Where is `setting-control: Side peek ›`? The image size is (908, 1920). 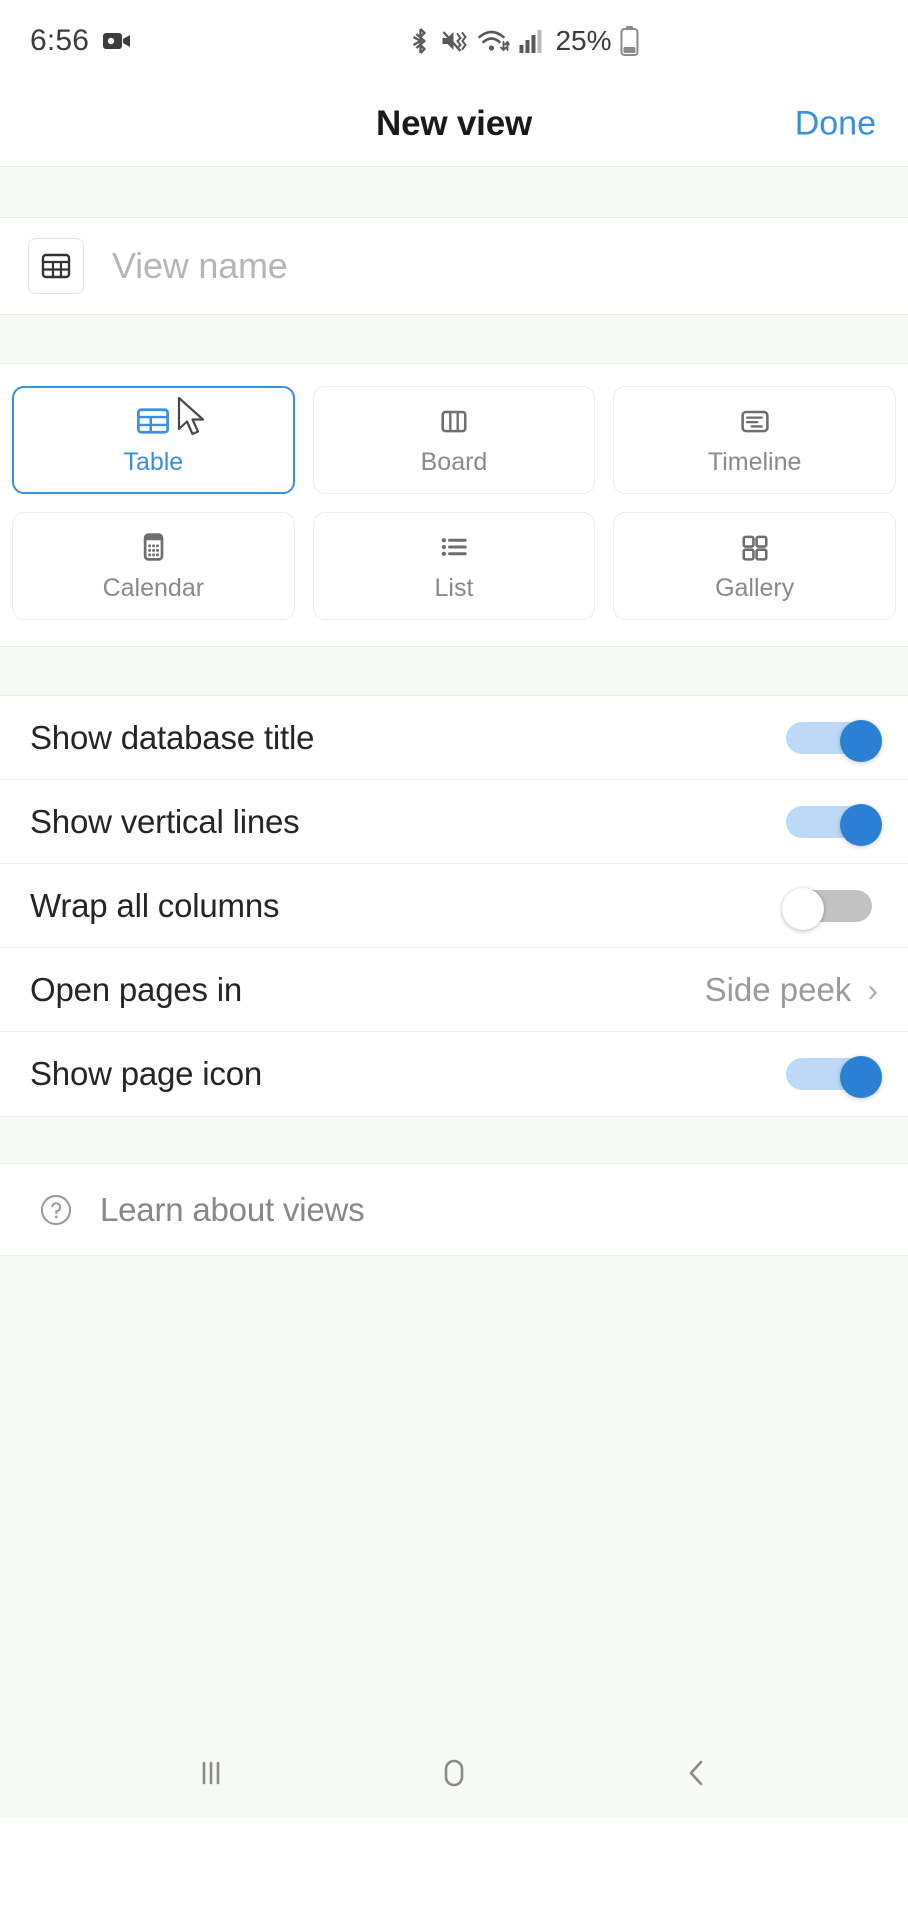 setting-control: Side peek › is located at coordinates (791, 990).